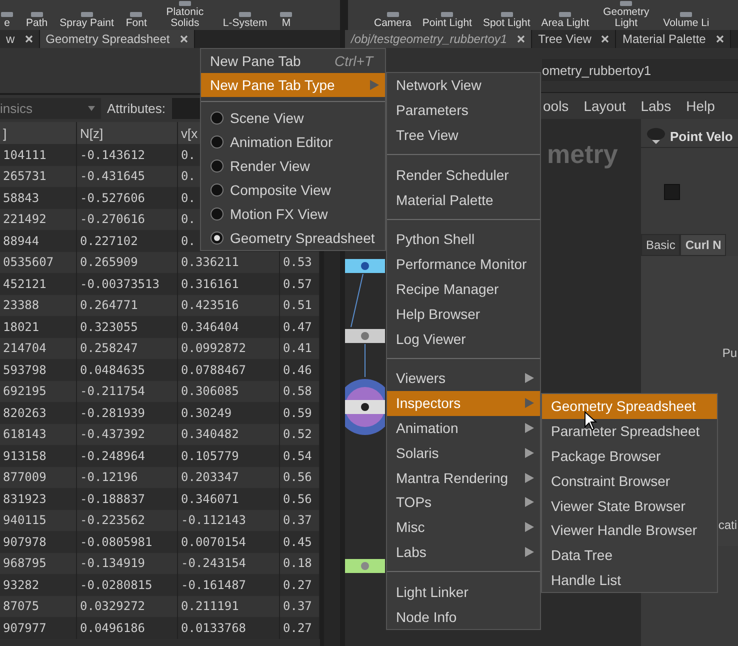 The height and width of the screenshot is (646, 738). Describe the element at coordinates (463, 239) in the screenshot. I see `menu-item: Python Shell` at that location.